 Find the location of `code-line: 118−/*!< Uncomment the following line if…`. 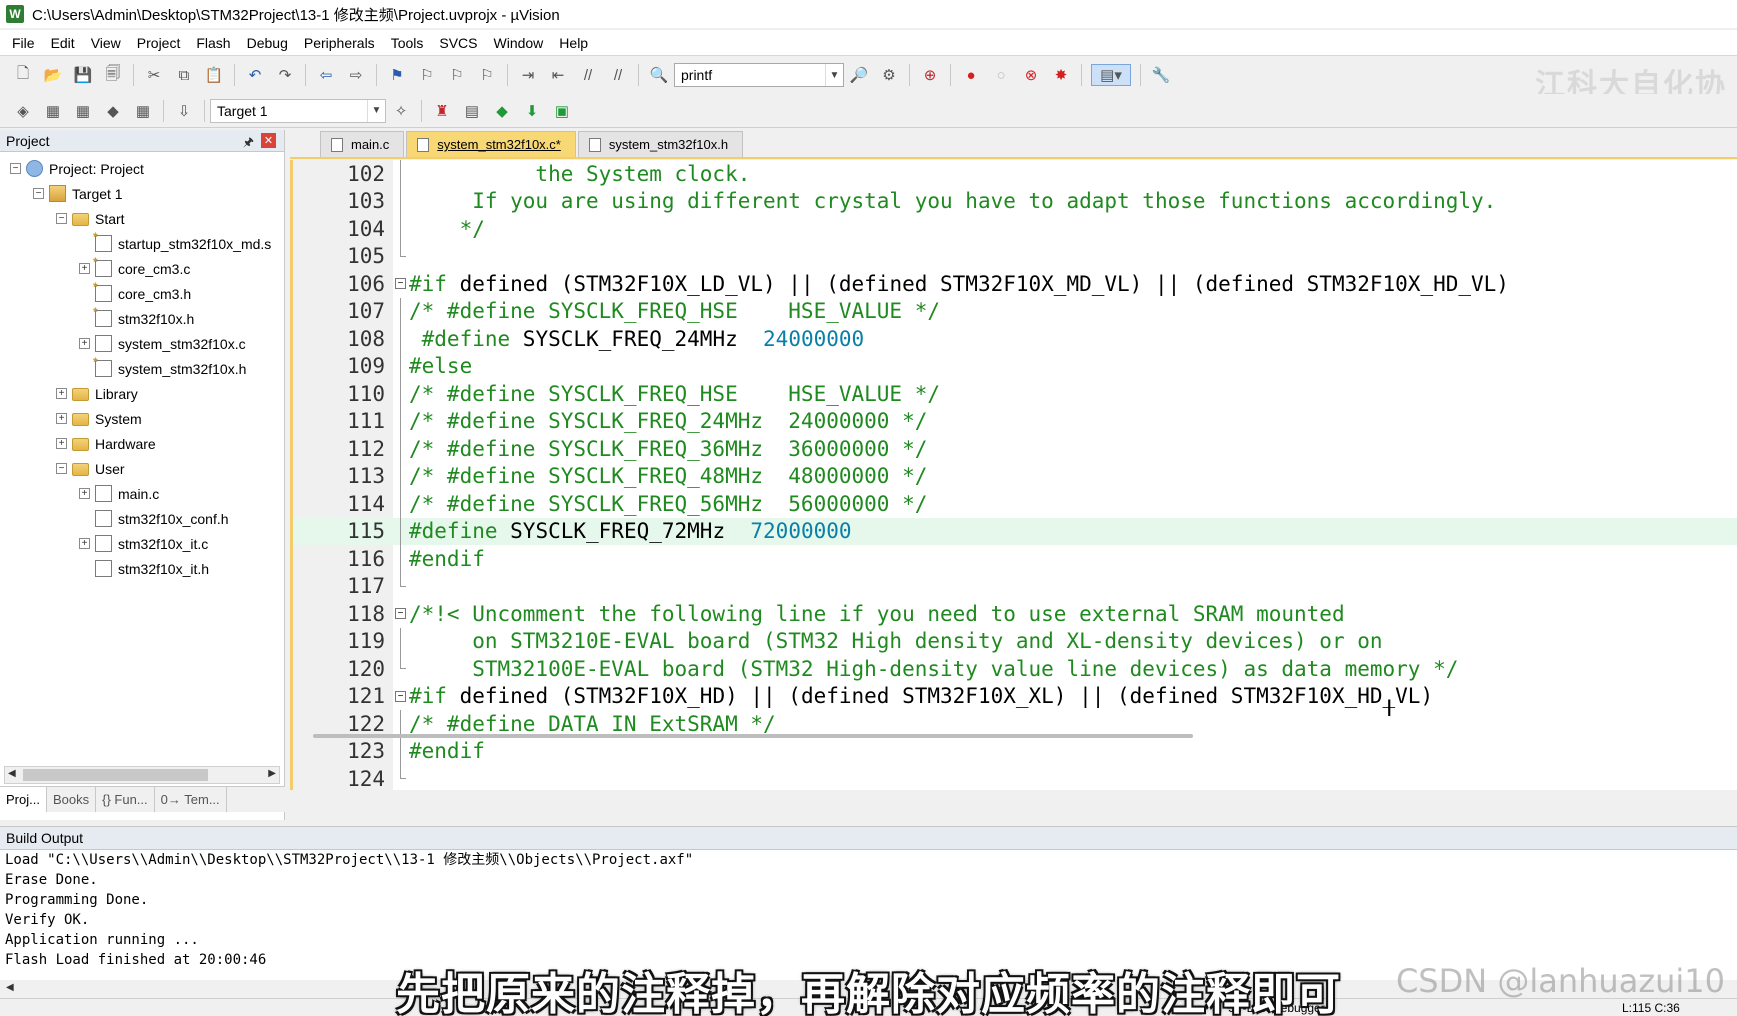

code-line: 118−/*!< Uncomment the following line if… is located at coordinates (1015, 614).